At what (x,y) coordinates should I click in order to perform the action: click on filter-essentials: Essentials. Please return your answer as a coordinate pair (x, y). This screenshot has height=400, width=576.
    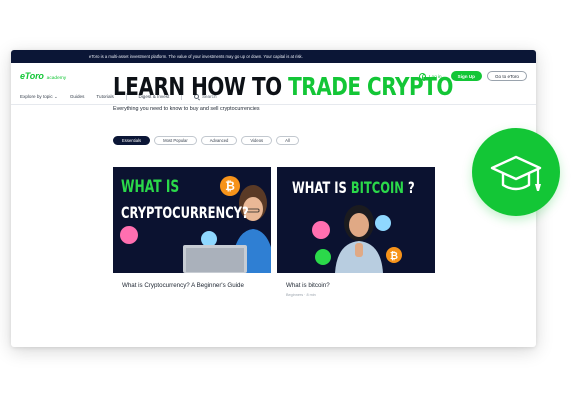
    Looking at the image, I should click on (132, 140).